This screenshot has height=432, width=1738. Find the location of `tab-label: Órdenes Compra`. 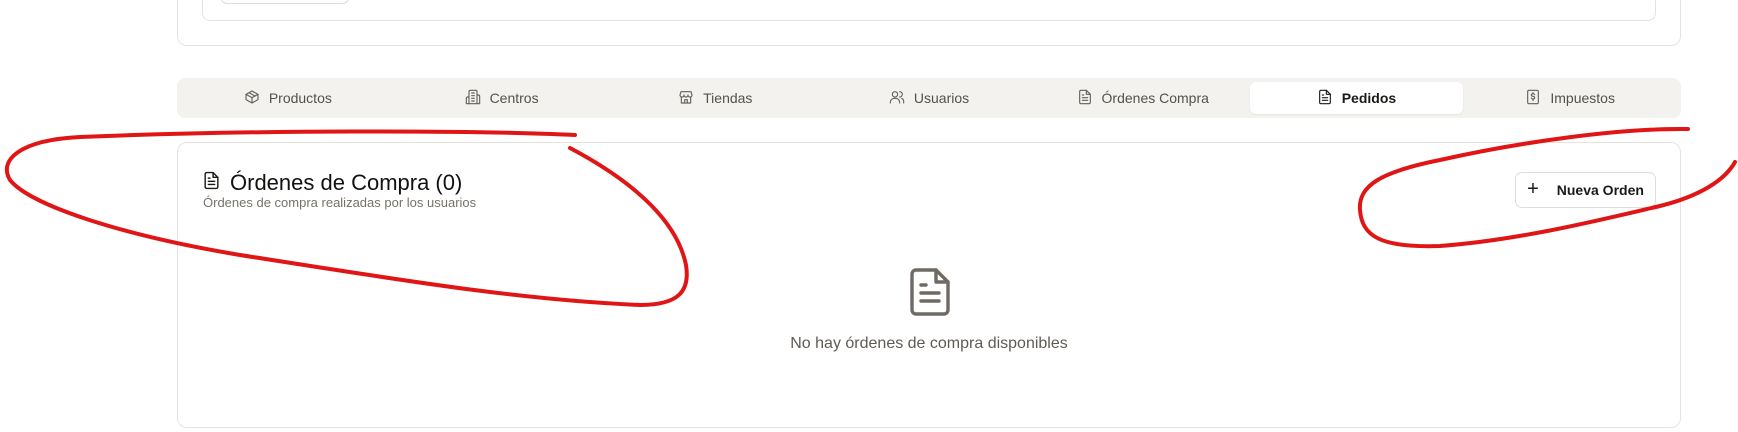

tab-label: Órdenes Compra is located at coordinates (1155, 98).